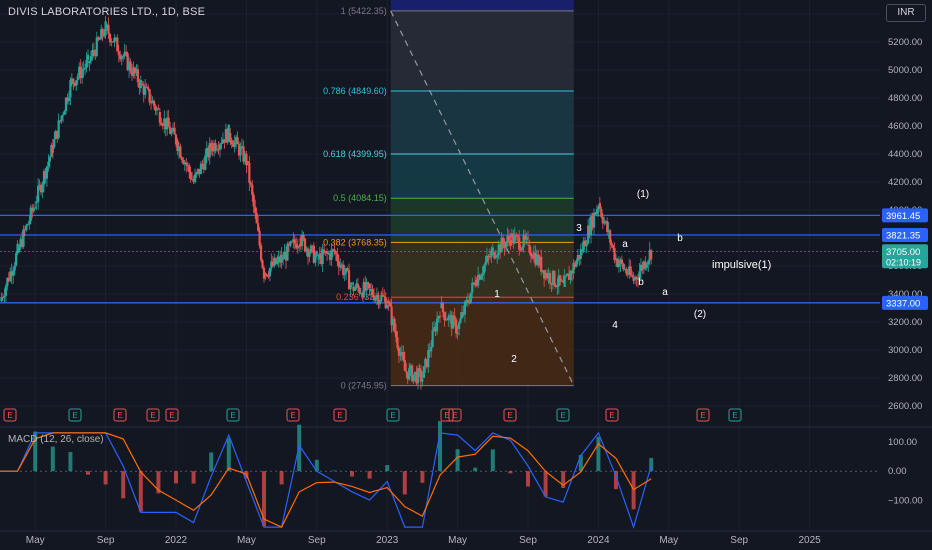 The image size is (932, 550). Describe the element at coordinates (355, 154) in the screenshot. I see `fib-level-label: 0.618 (4399.95)` at that location.